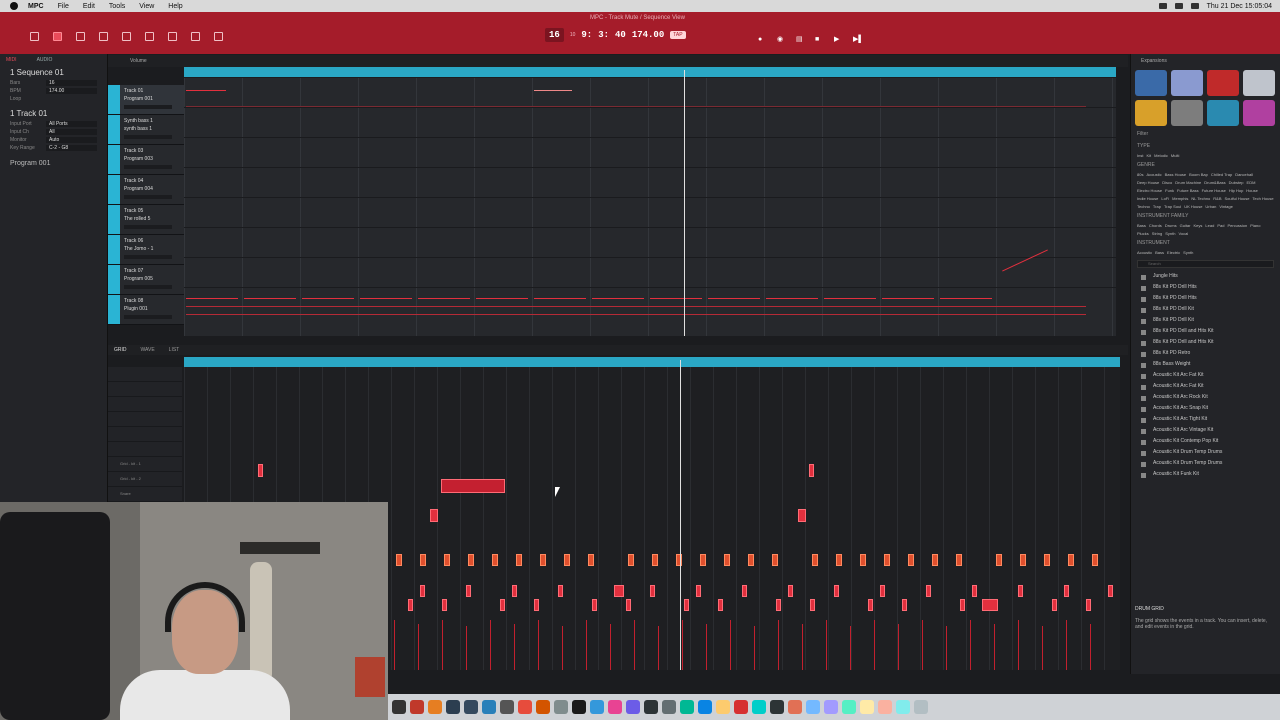 The image size is (1280, 720). I want to click on menubar-clock: Thu 21 Dec 15:05:04, so click(1239, 6).